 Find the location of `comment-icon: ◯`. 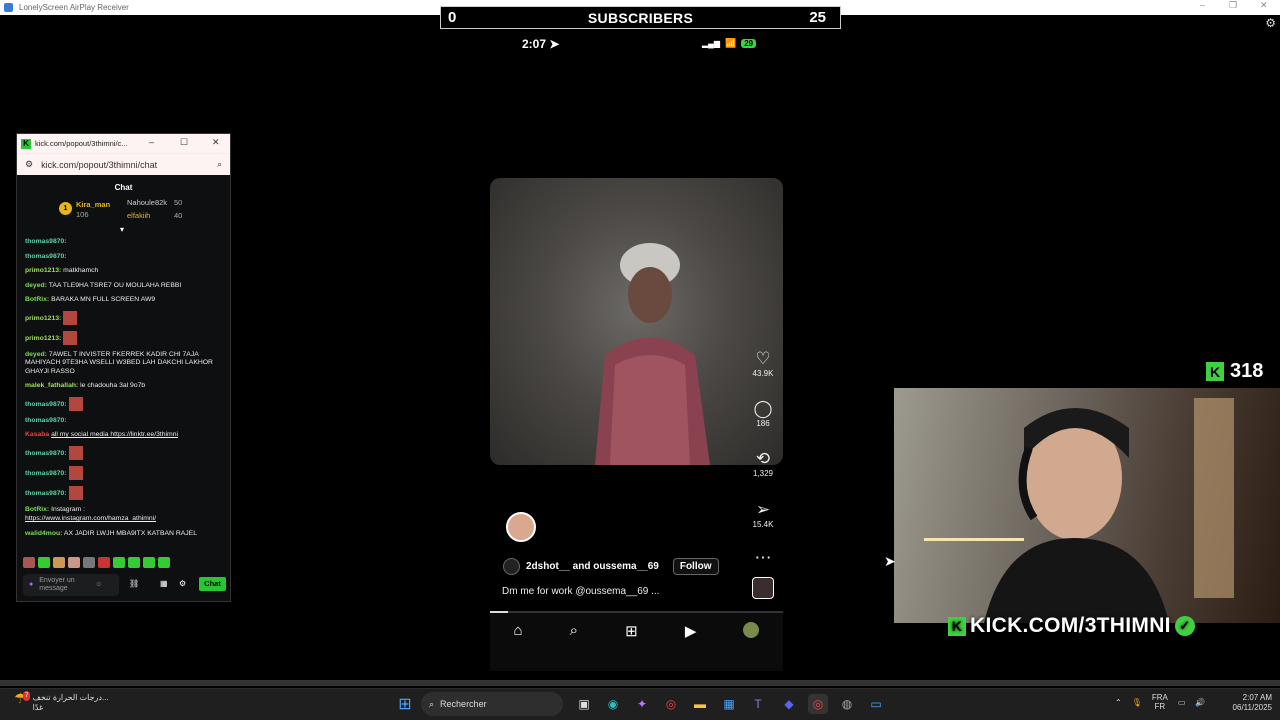

comment-icon: ◯ is located at coordinates (763, 408).